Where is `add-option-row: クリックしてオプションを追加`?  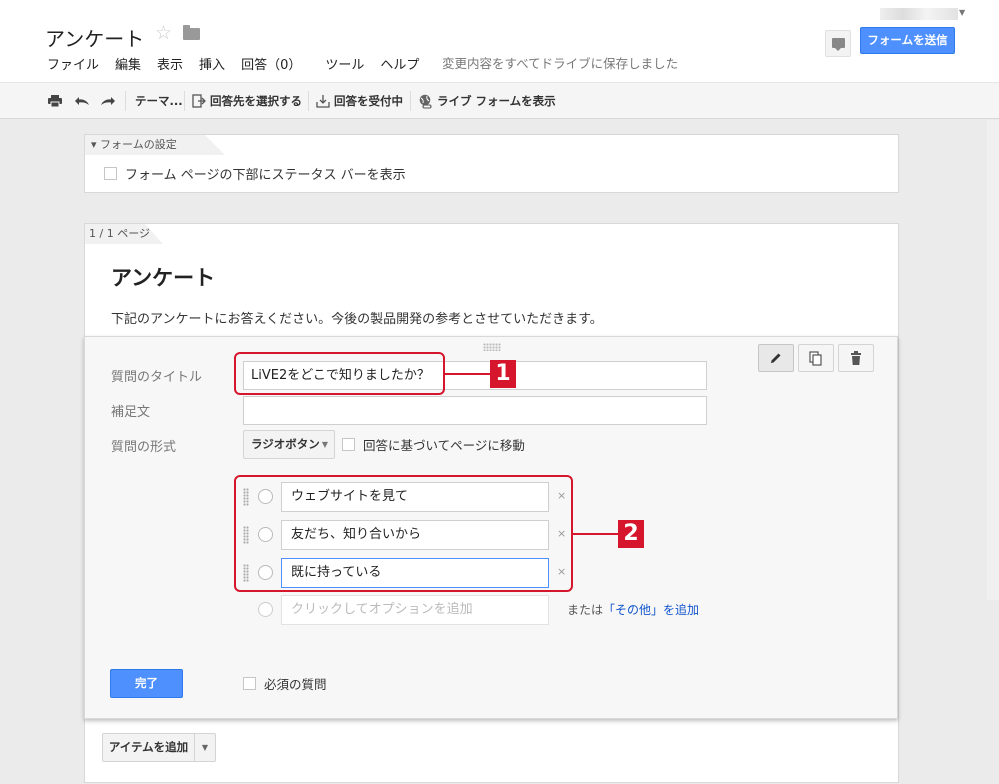 add-option-row: クリックしてオプションを追加 is located at coordinates (407, 610).